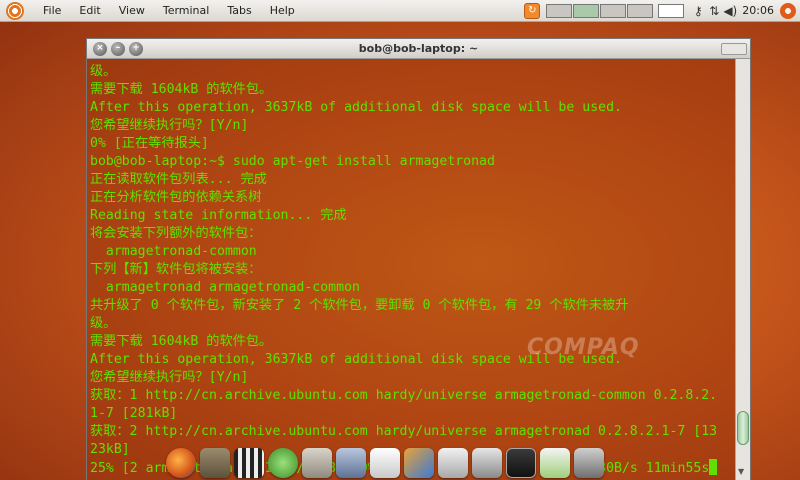  Describe the element at coordinates (282, 11) in the screenshot. I see `menu-help: Help` at that location.